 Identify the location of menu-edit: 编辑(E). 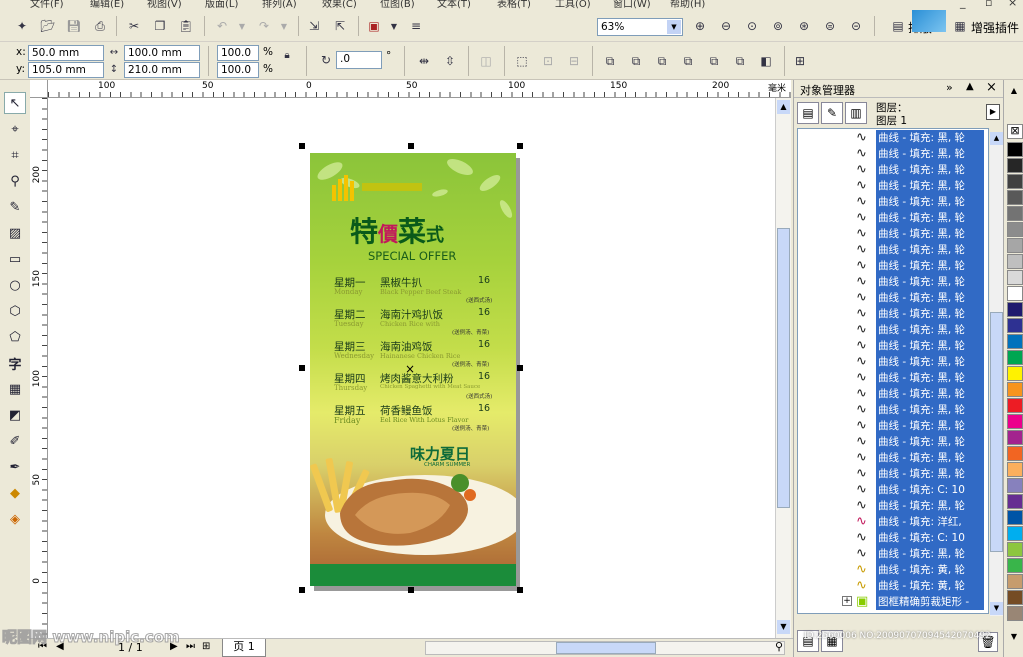
(107, 5).